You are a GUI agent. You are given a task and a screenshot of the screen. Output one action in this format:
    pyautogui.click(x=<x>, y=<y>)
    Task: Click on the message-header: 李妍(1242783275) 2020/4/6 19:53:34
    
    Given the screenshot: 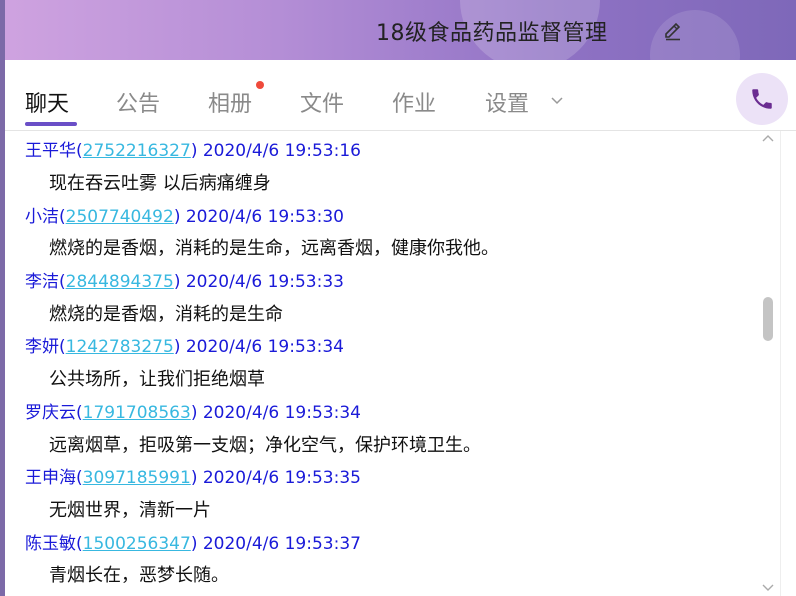 What is the action you would take?
    pyautogui.click(x=184, y=347)
    